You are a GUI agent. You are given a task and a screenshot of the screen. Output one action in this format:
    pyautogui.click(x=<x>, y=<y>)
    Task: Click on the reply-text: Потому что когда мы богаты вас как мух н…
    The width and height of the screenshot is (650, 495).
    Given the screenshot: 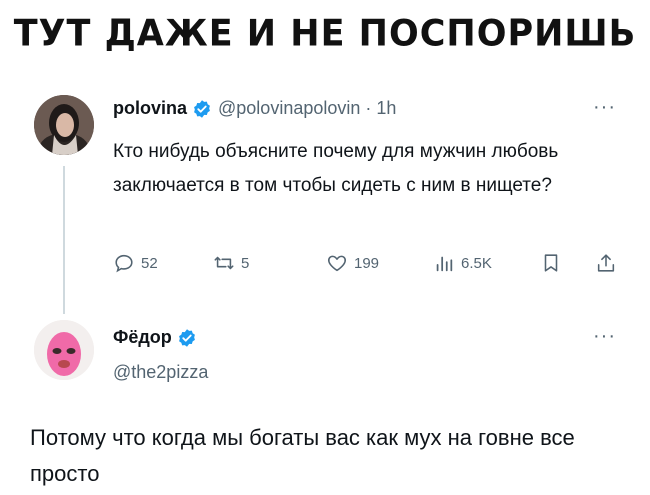 What is the action you would take?
    pyautogui.click(x=302, y=455)
    